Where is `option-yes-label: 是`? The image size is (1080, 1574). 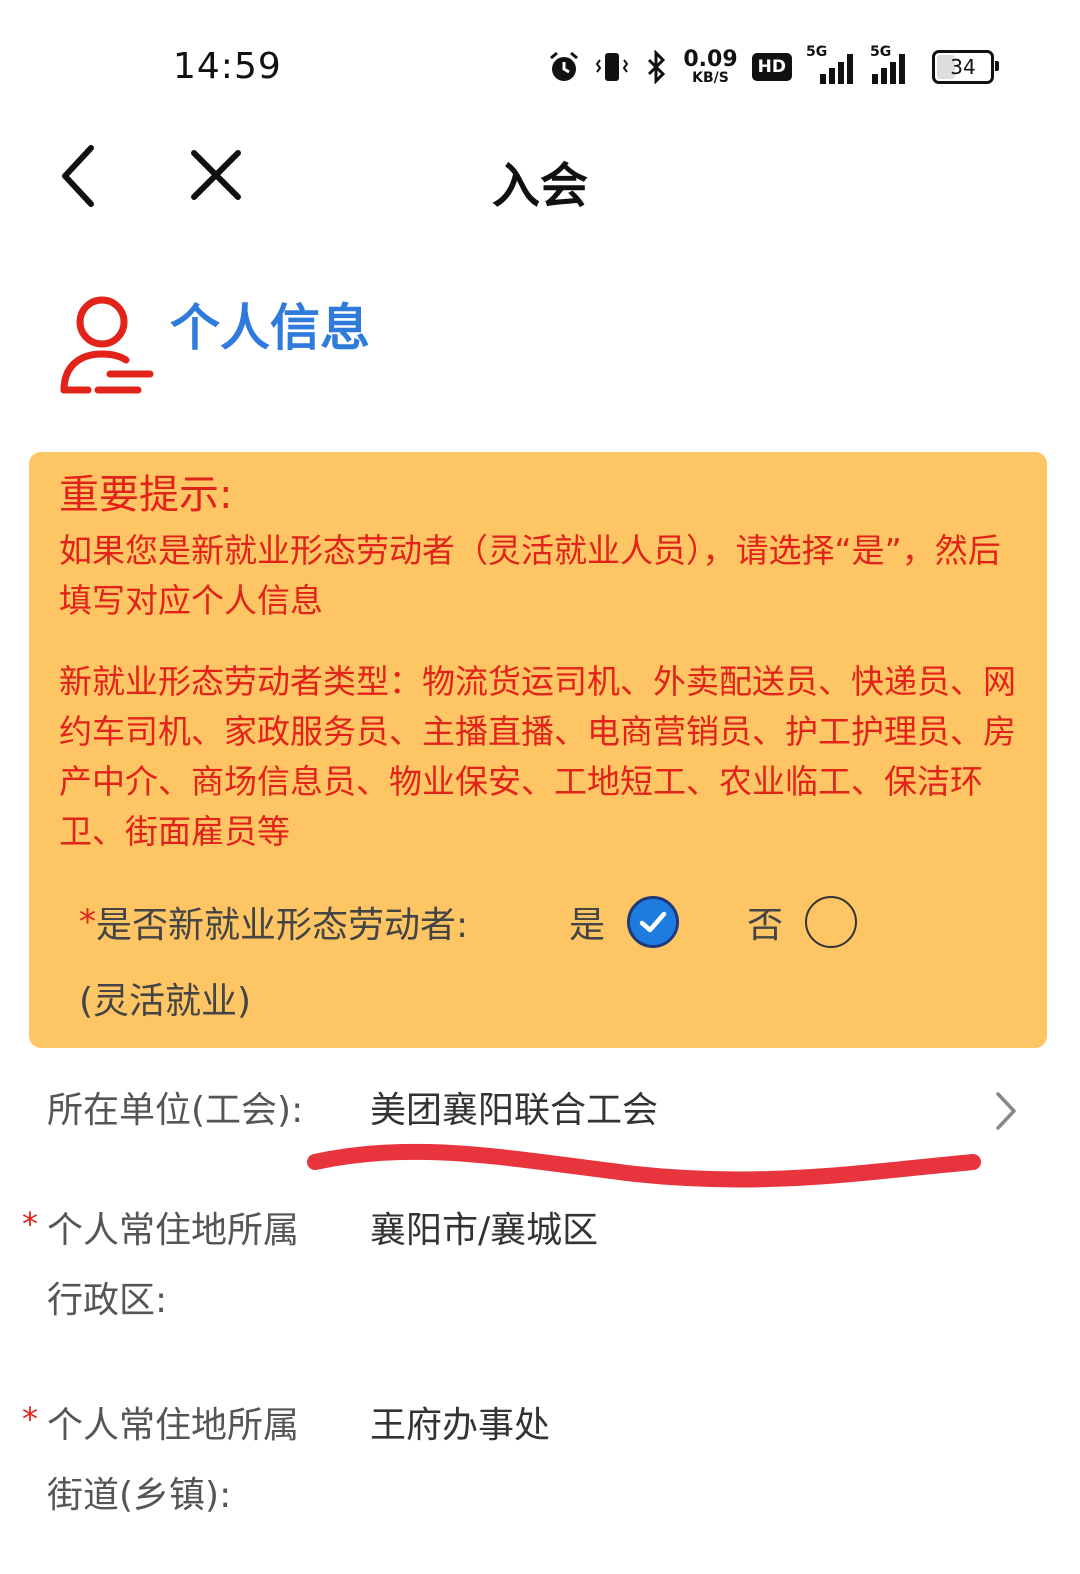
option-yes-label: 是 is located at coordinates (587, 925).